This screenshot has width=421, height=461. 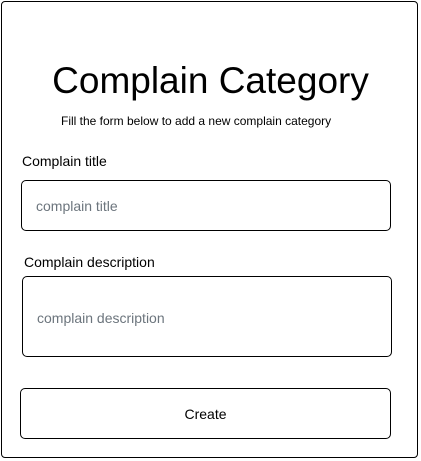 I want to click on complain-description-label: Complain description, so click(x=89, y=262).